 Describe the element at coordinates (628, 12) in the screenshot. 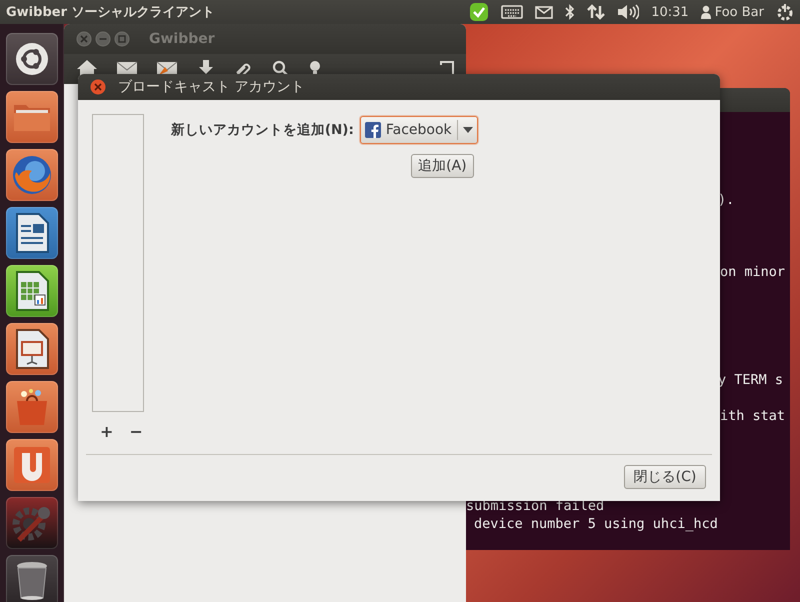

I see `volume-icon` at that location.